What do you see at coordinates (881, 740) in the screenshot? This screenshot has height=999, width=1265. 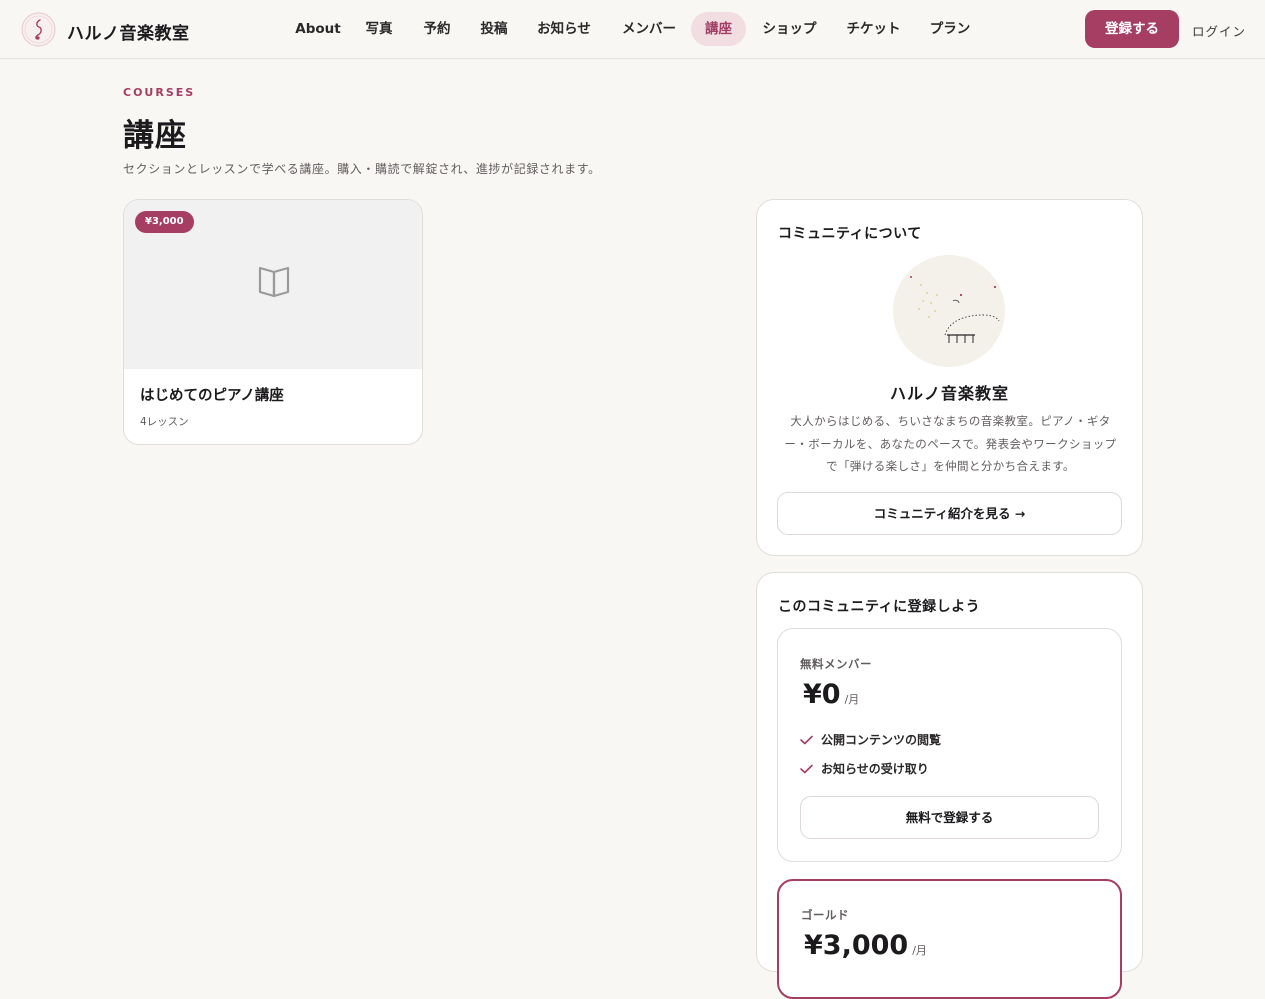 I see `plan-feature-label: 公開コンテンツの閲覧` at bounding box center [881, 740].